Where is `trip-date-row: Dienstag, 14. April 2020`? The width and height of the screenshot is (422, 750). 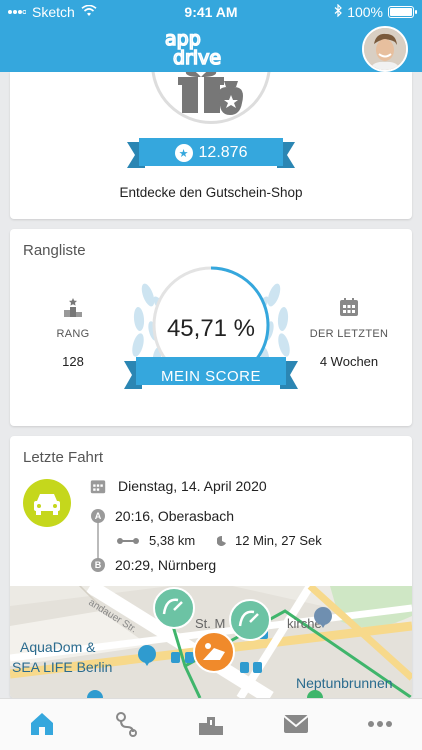
trip-date-row: Dienstag, 14. April 2020 is located at coordinates (178, 486).